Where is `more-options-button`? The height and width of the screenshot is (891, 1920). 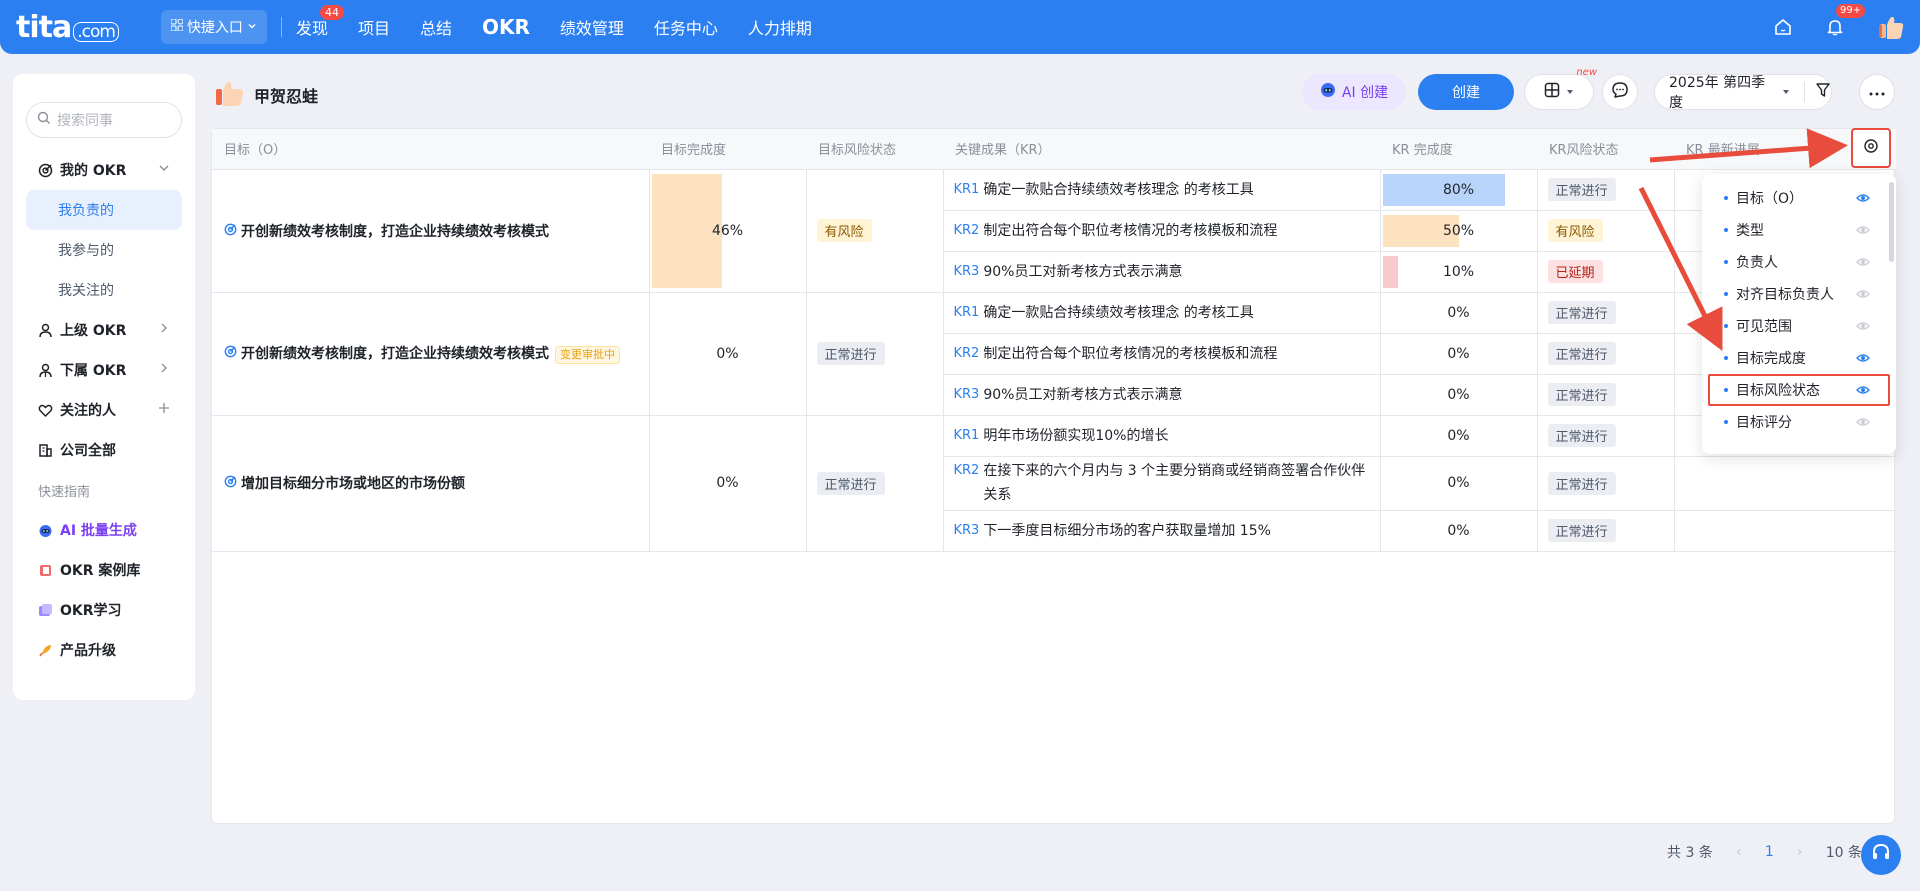 more-options-button is located at coordinates (1877, 92).